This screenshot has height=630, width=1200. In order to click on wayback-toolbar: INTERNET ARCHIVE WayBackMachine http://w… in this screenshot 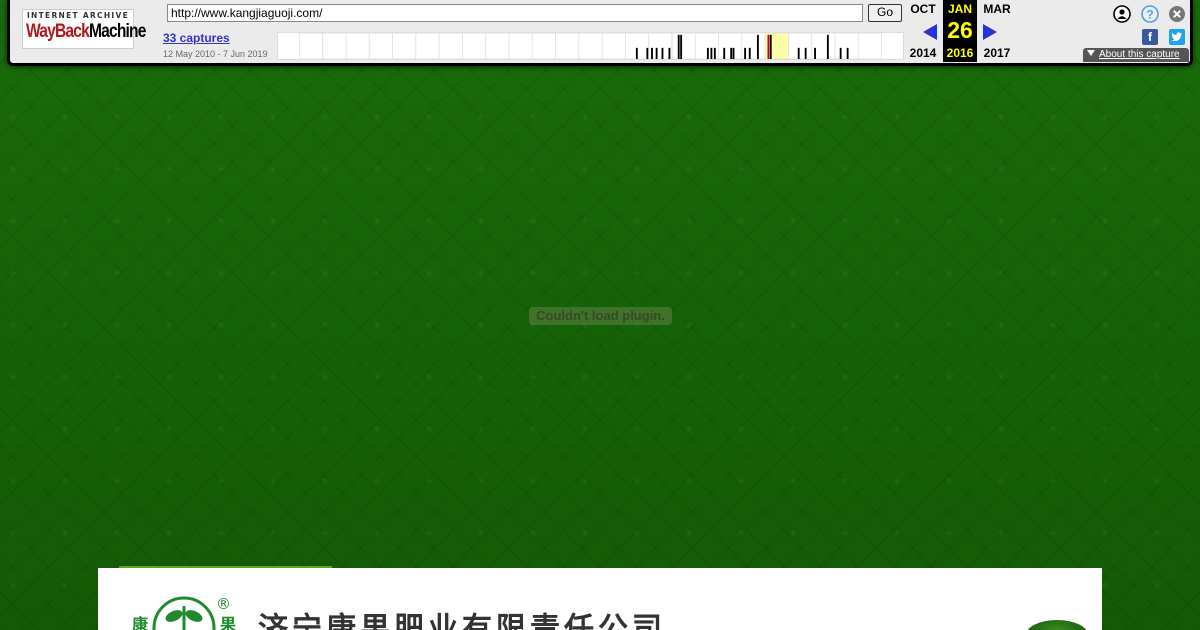, I will do `click(600, 33)`.